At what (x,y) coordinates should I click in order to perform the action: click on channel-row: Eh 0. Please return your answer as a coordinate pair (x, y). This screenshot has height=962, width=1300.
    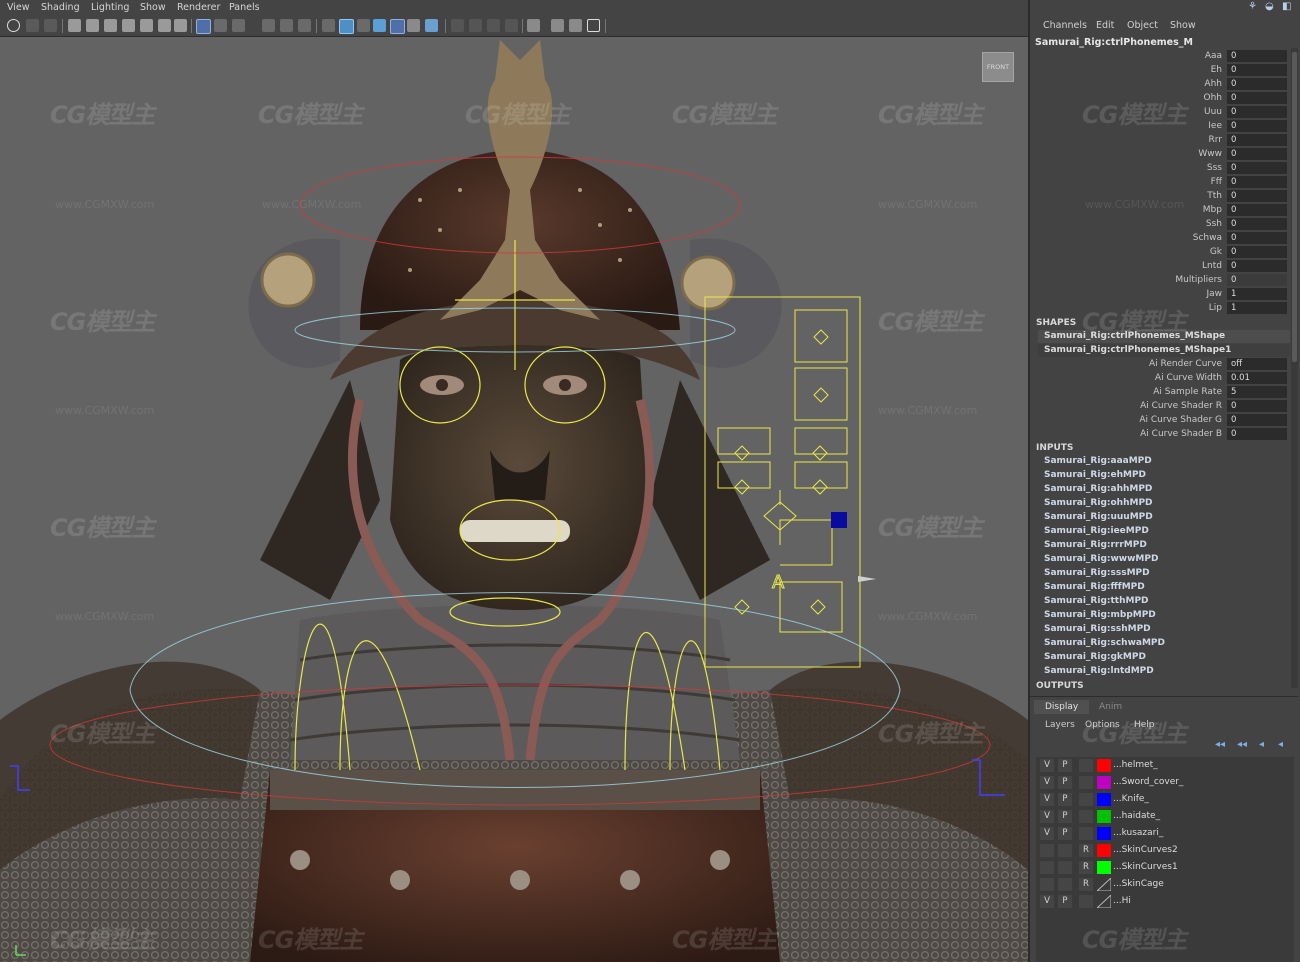
    Looking at the image, I should click on (1161, 70).